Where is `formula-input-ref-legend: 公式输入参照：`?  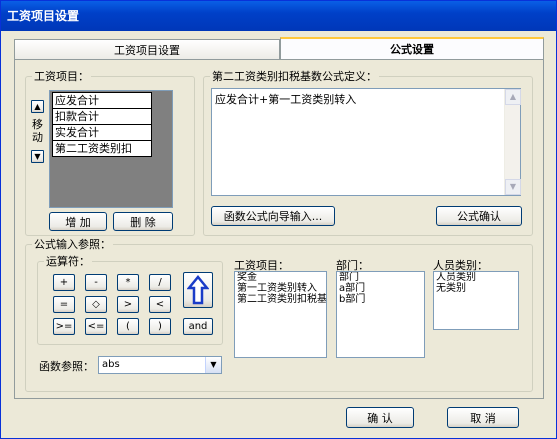 formula-input-ref-legend: 公式输入参照： is located at coordinates (72, 244).